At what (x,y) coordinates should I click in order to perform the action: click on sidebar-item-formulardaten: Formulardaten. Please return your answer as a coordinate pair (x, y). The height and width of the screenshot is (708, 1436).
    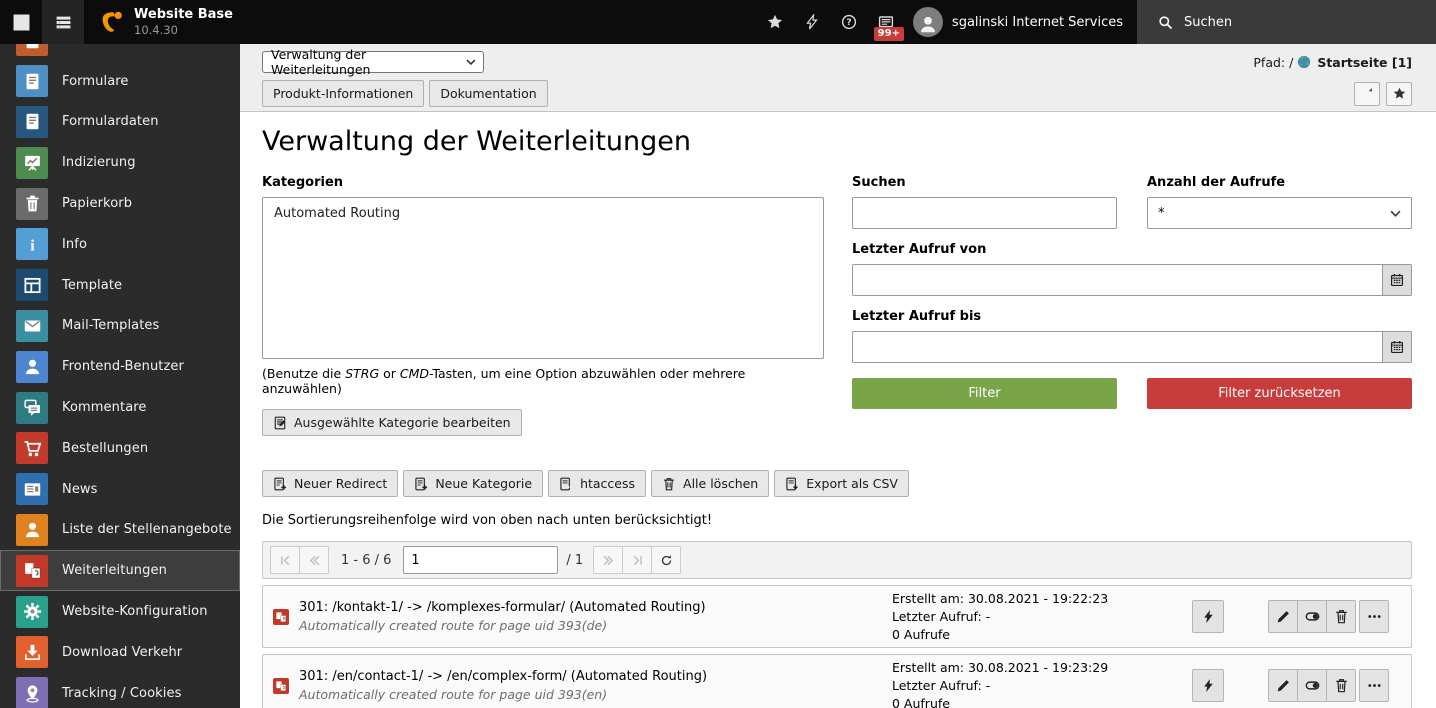
    Looking at the image, I should click on (120, 122).